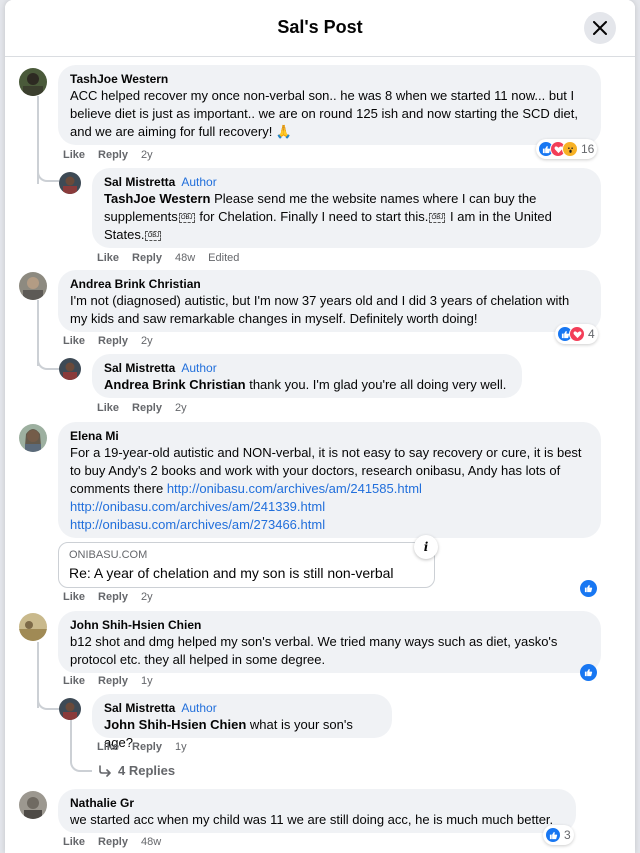  What do you see at coordinates (426, 547) in the screenshot?
I see `info-icon: i` at bounding box center [426, 547].